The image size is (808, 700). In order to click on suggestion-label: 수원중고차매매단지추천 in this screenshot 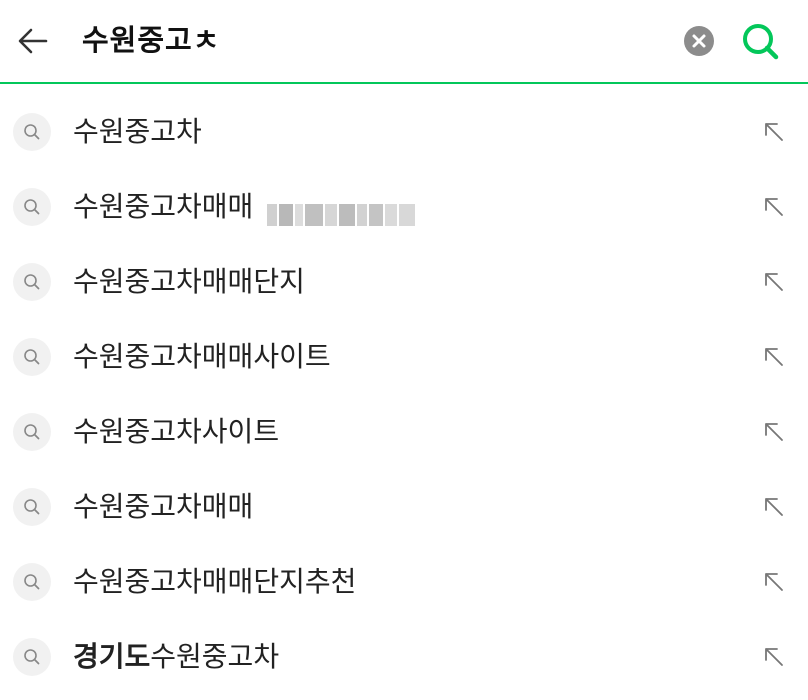, I will do `click(215, 581)`.